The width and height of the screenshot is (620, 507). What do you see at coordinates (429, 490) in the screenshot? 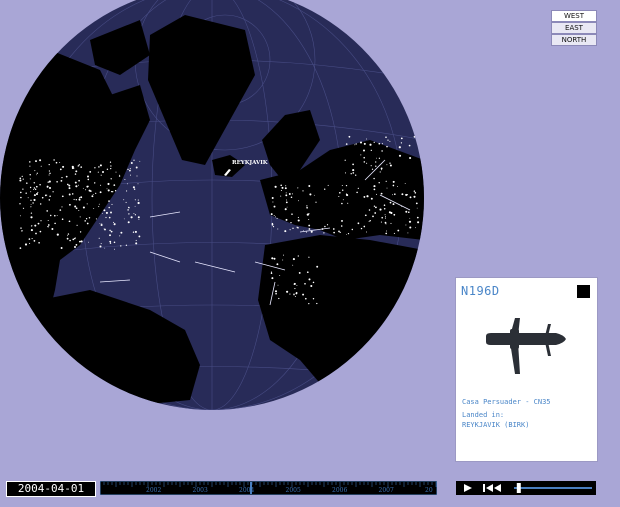
I see `year-label: 20` at bounding box center [429, 490].